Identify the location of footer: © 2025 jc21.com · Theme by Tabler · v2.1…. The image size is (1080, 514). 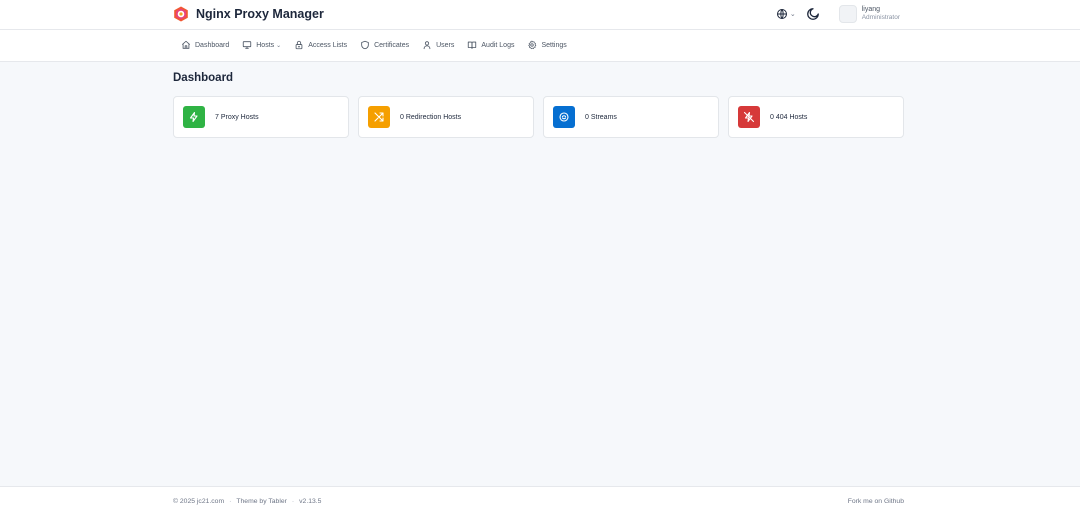
(540, 500).